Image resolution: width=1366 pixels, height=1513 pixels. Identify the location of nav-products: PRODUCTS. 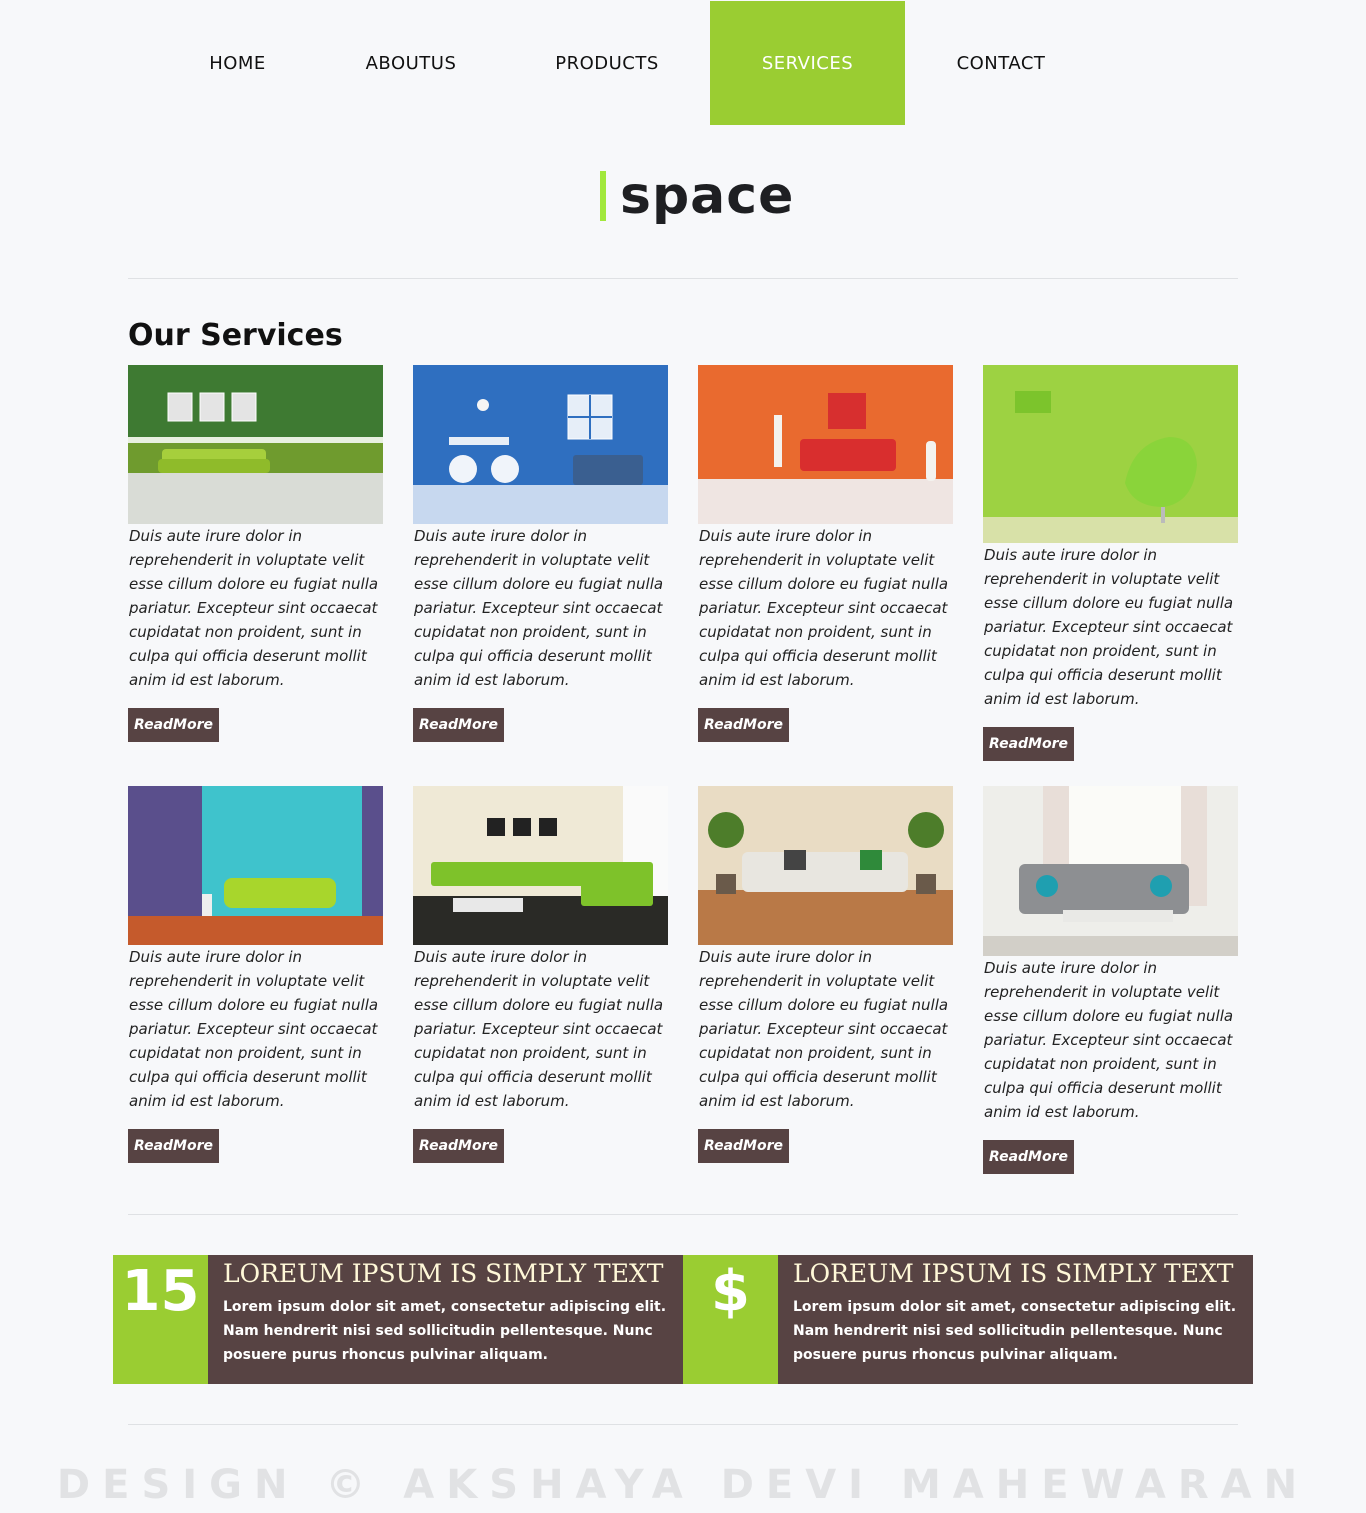
(607, 63).